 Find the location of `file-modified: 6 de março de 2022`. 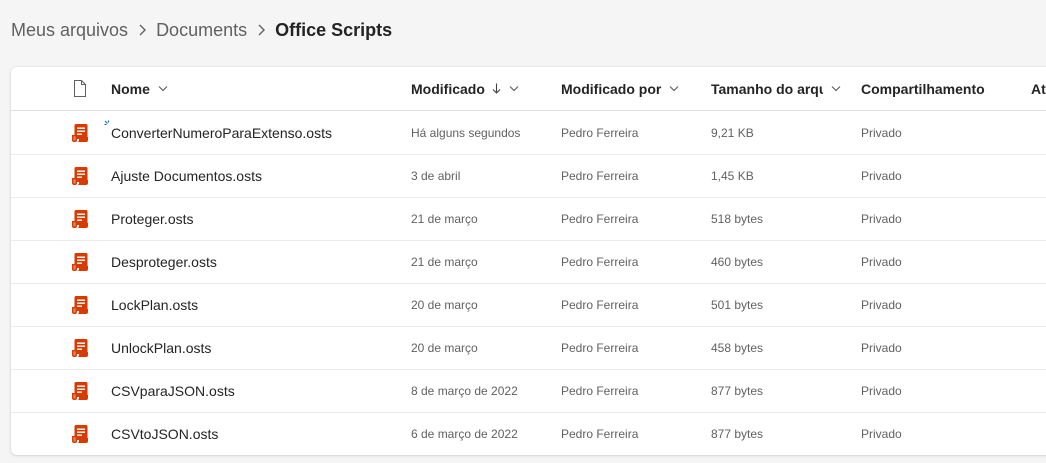

file-modified: 6 de março de 2022 is located at coordinates (464, 433).